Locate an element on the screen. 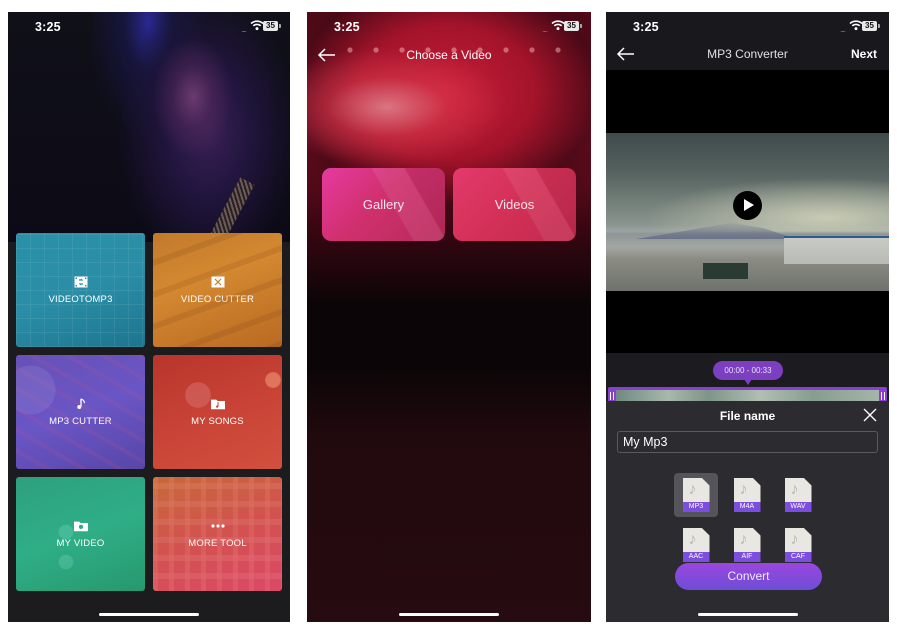 The image size is (897, 631). audio-file-icon: ♪ MP3 is located at coordinates (696, 495).